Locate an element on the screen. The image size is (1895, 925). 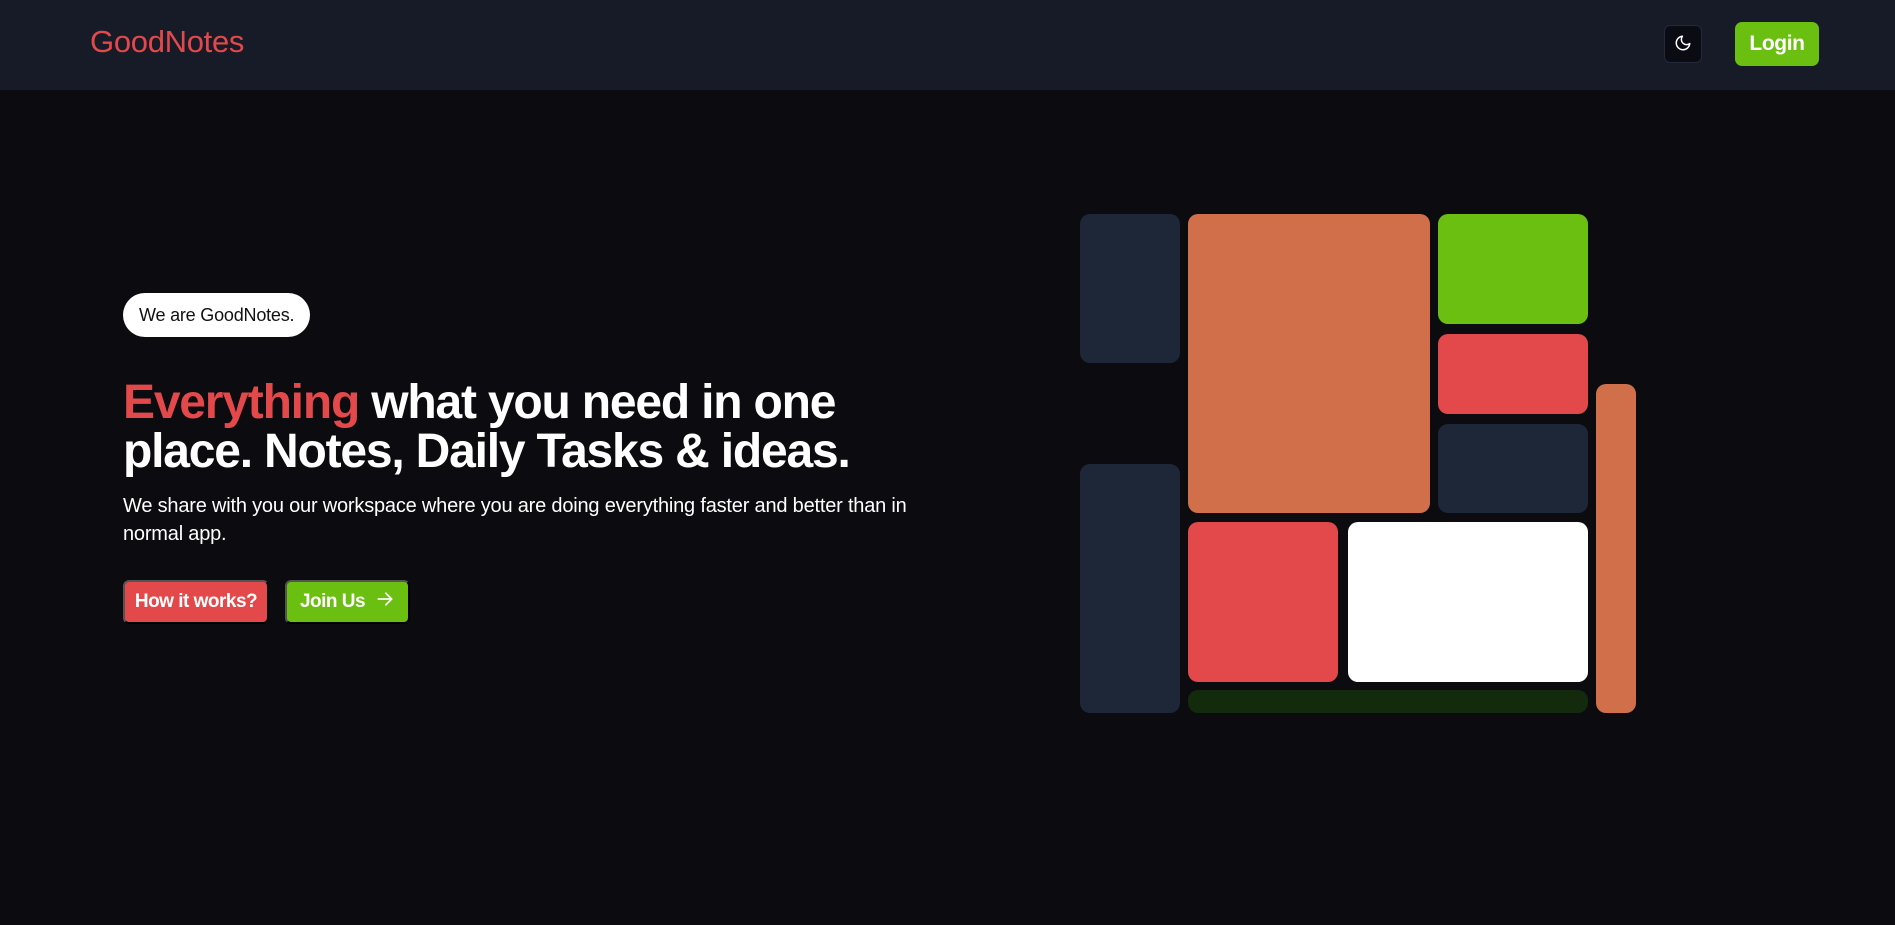
how-it-works-button: How it works? is located at coordinates (196, 602).